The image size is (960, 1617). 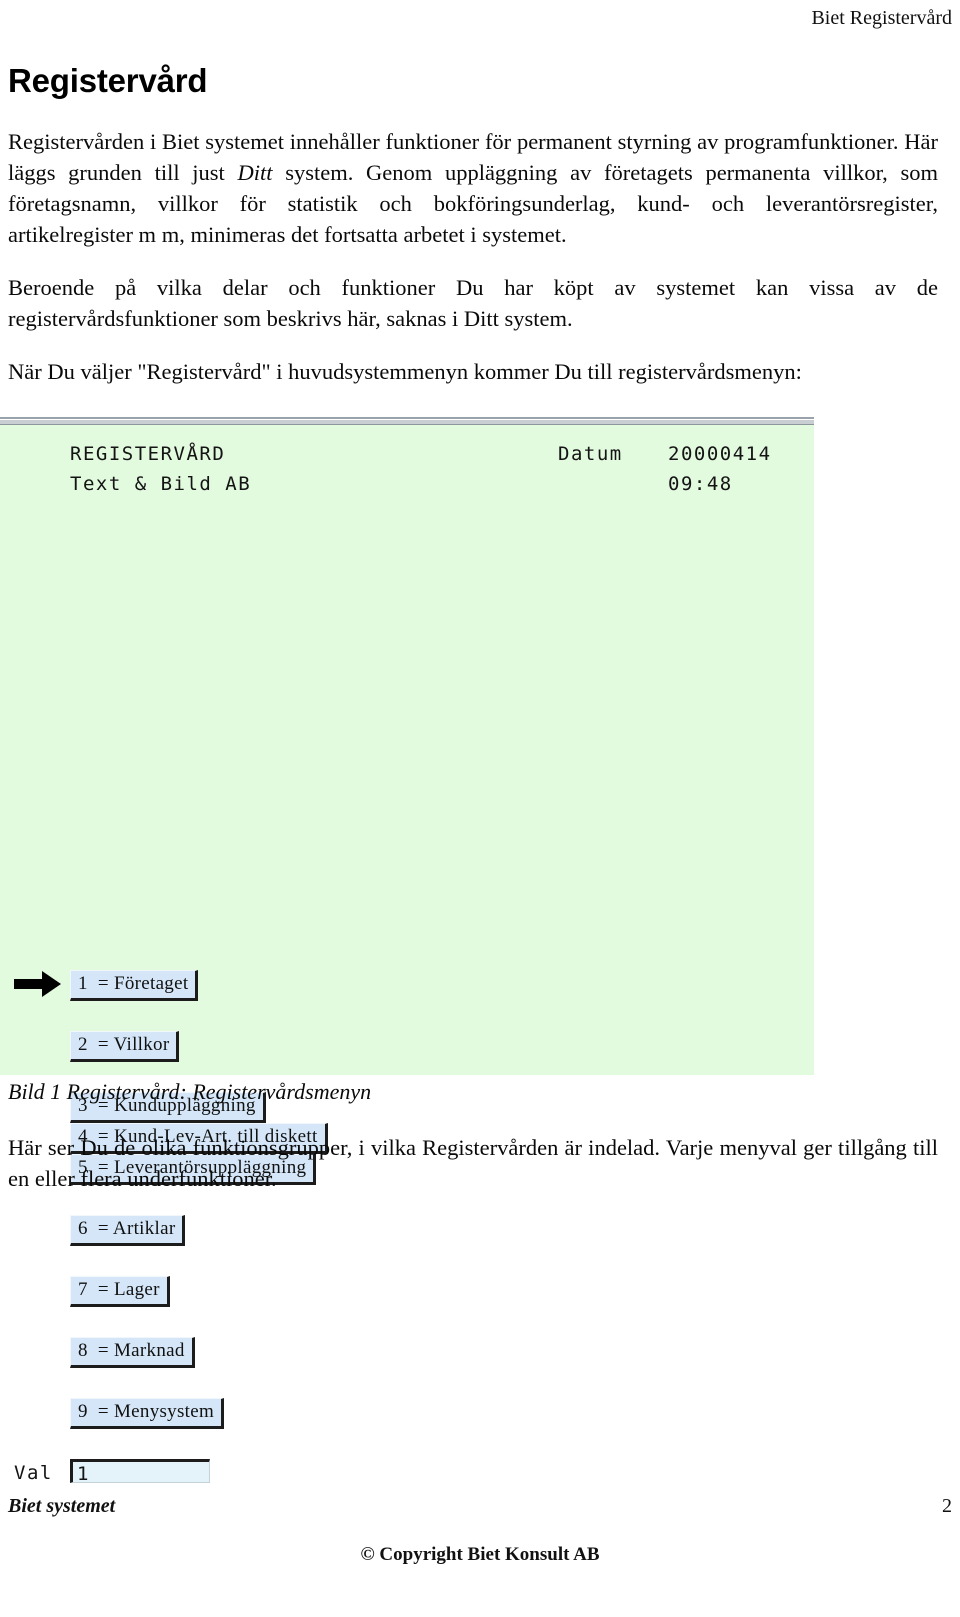 What do you see at coordinates (480, 1506) in the screenshot?
I see `page-footer: Biet systemet 2` at bounding box center [480, 1506].